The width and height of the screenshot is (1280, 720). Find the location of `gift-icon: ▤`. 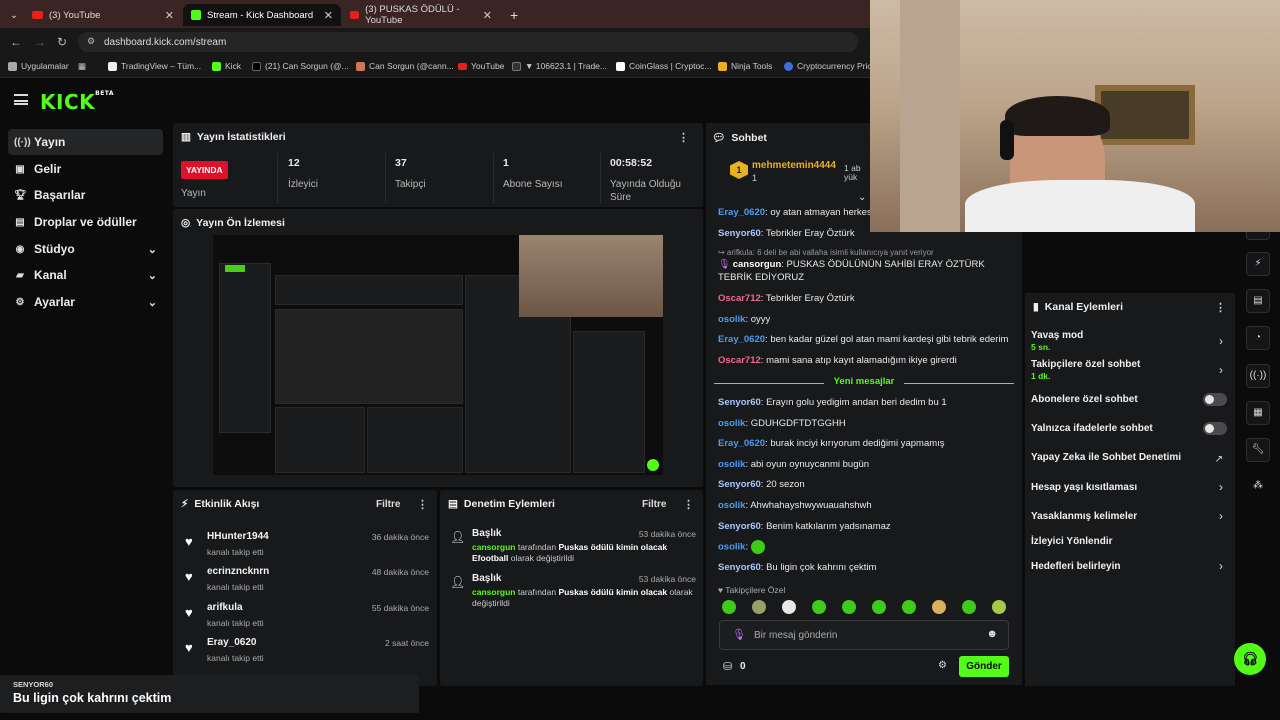

gift-icon: ▤ is located at coordinates (20, 222).